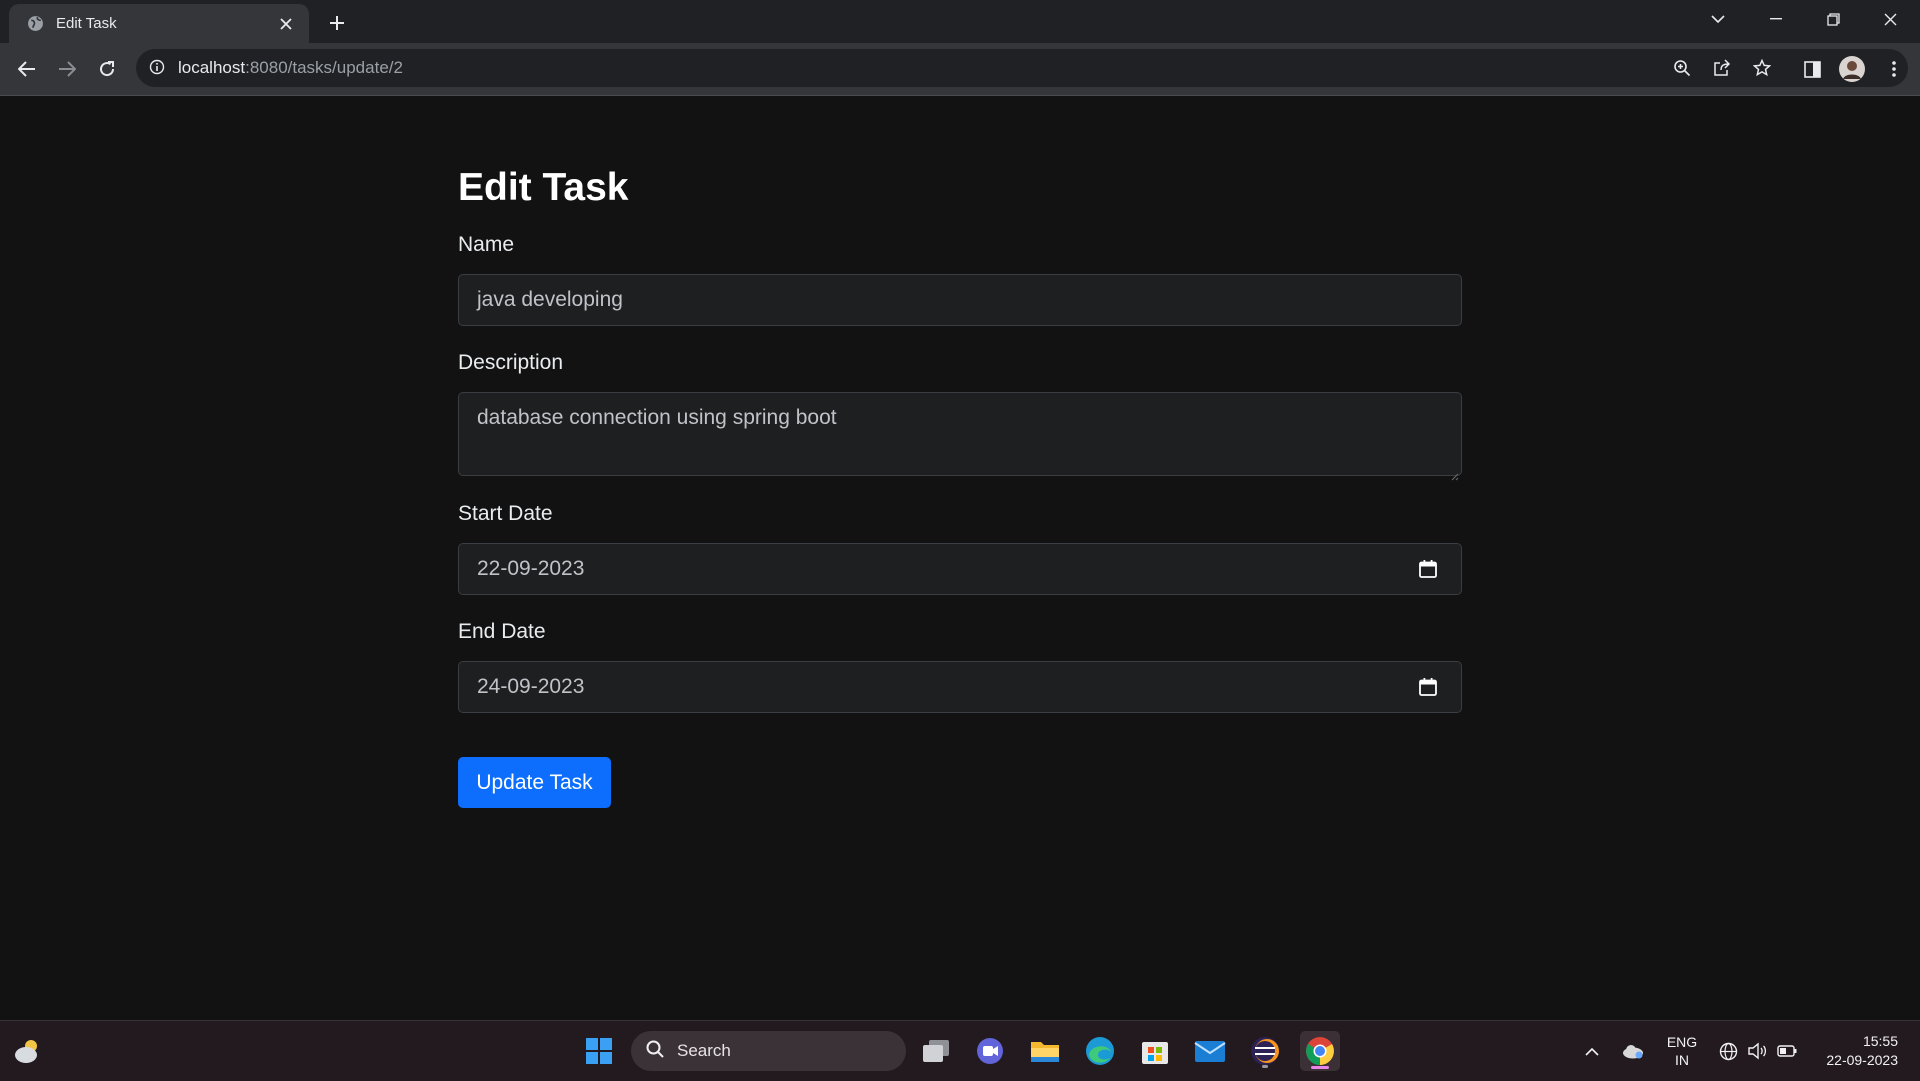 Image resolution: width=1920 pixels, height=1081 pixels. What do you see at coordinates (27, 69) in the screenshot?
I see `back-arrow-icon` at bounding box center [27, 69].